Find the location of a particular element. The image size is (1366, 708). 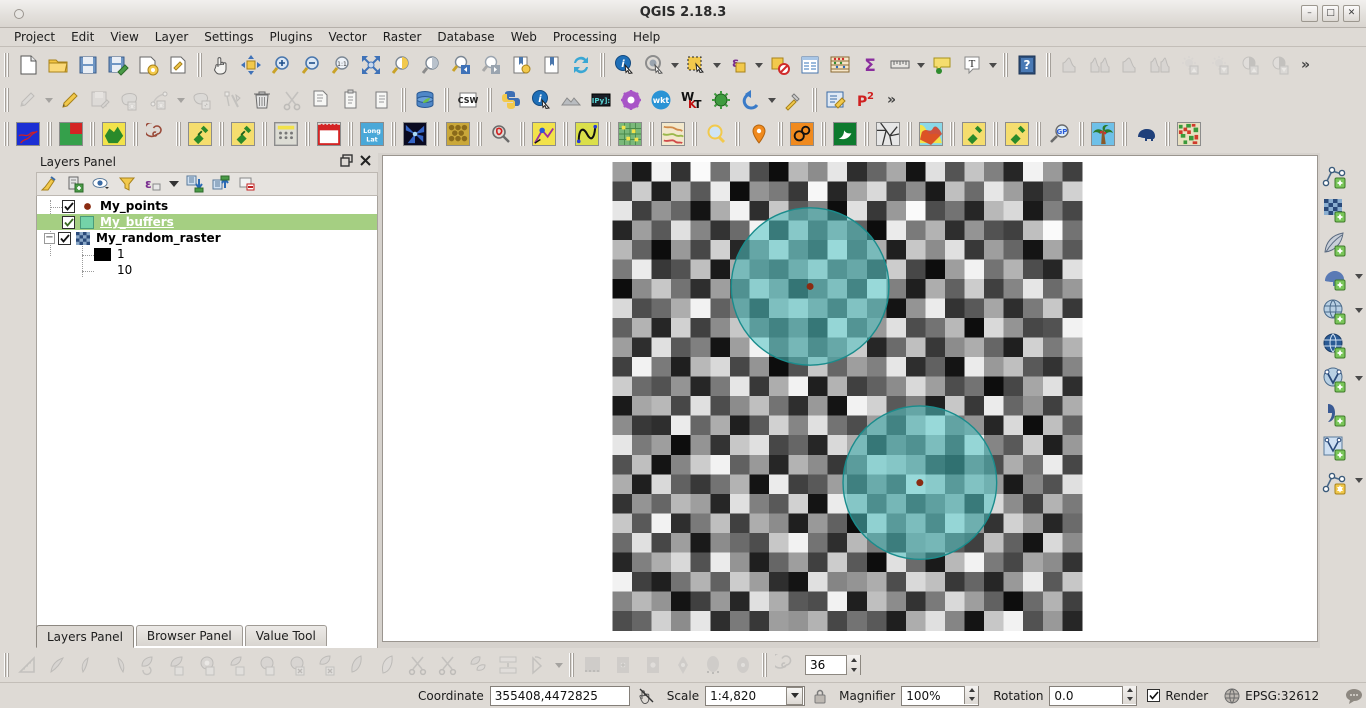

scale-combo: 1:4,820 is located at coordinates (755, 695).